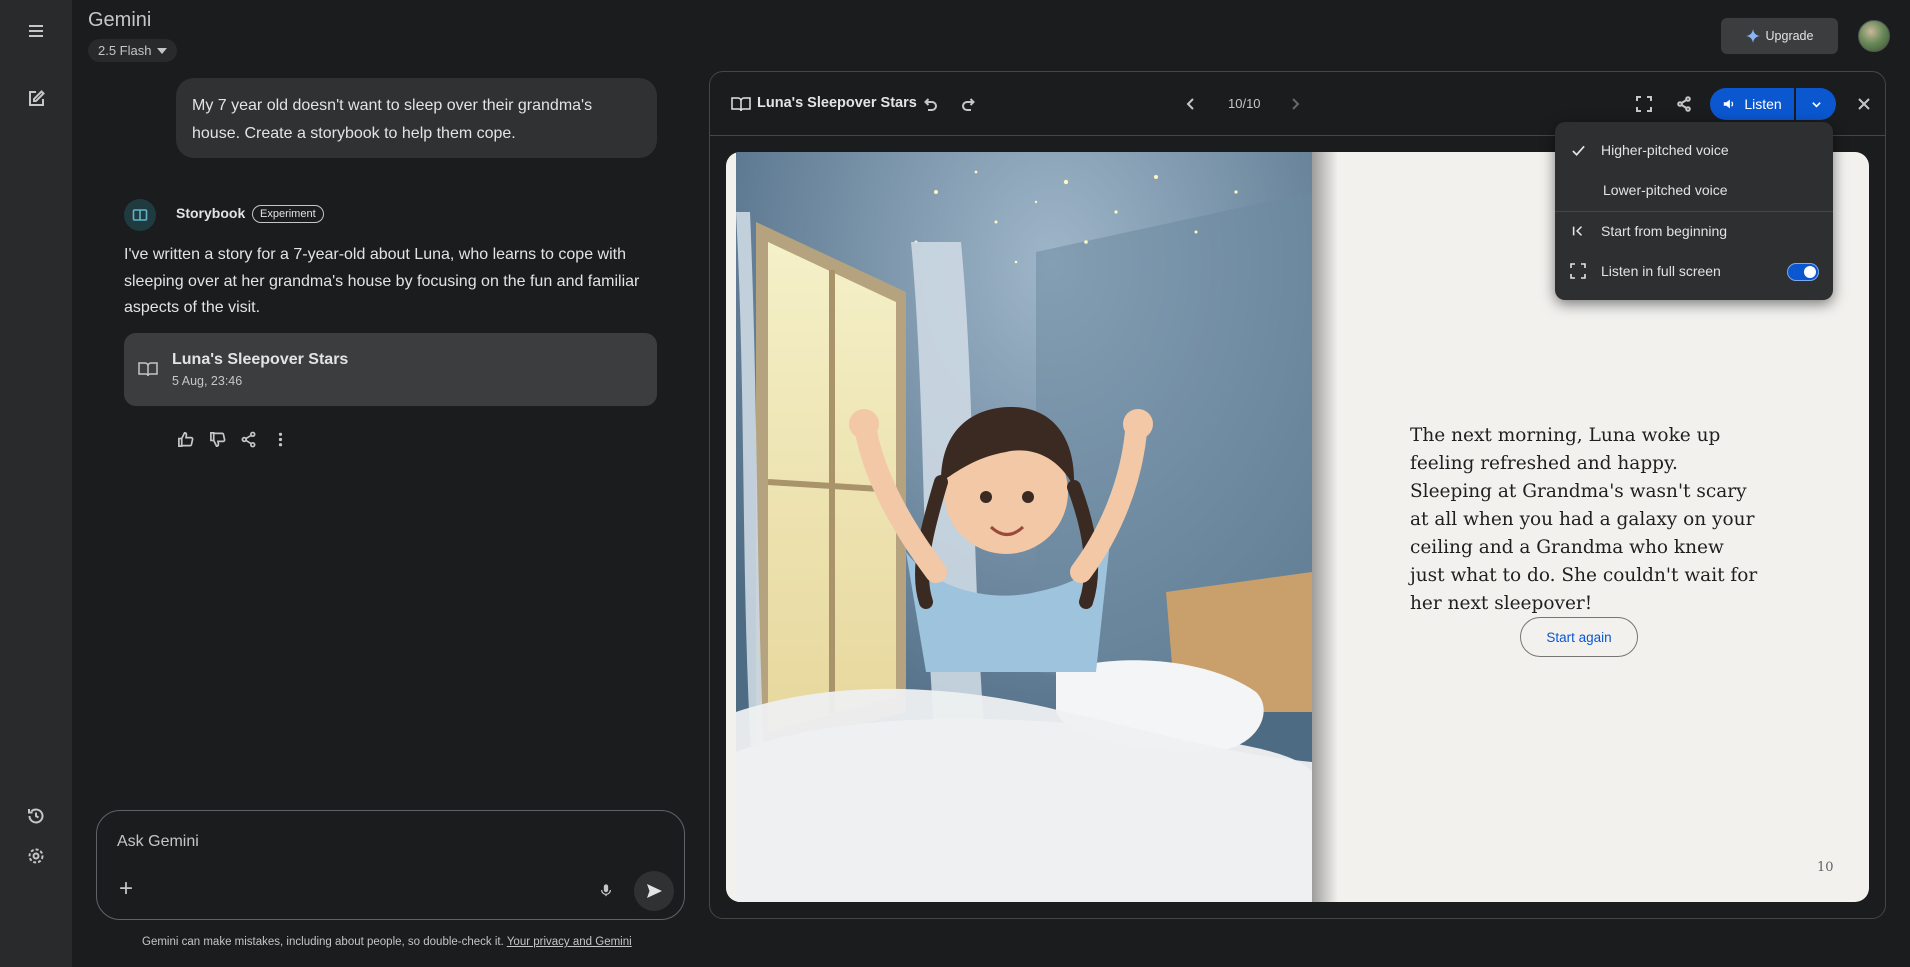  Describe the element at coordinates (1874, 36) in the screenshot. I see `user-avatar` at that location.